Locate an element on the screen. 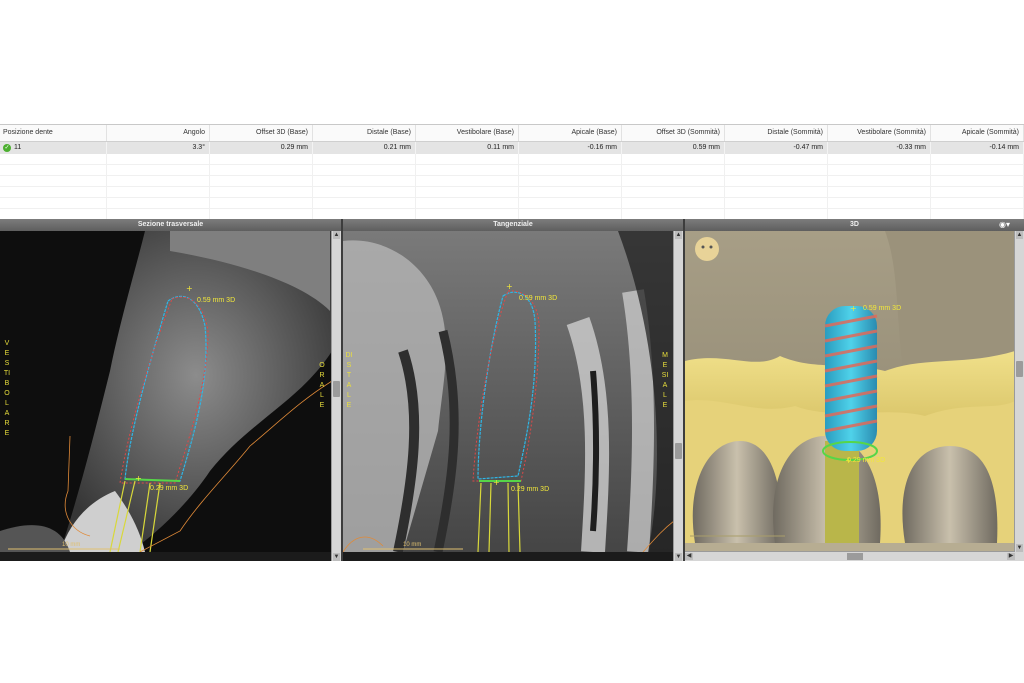 The width and height of the screenshot is (1024, 683). table-cell: 0.11 mm is located at coordinates (467, 148).